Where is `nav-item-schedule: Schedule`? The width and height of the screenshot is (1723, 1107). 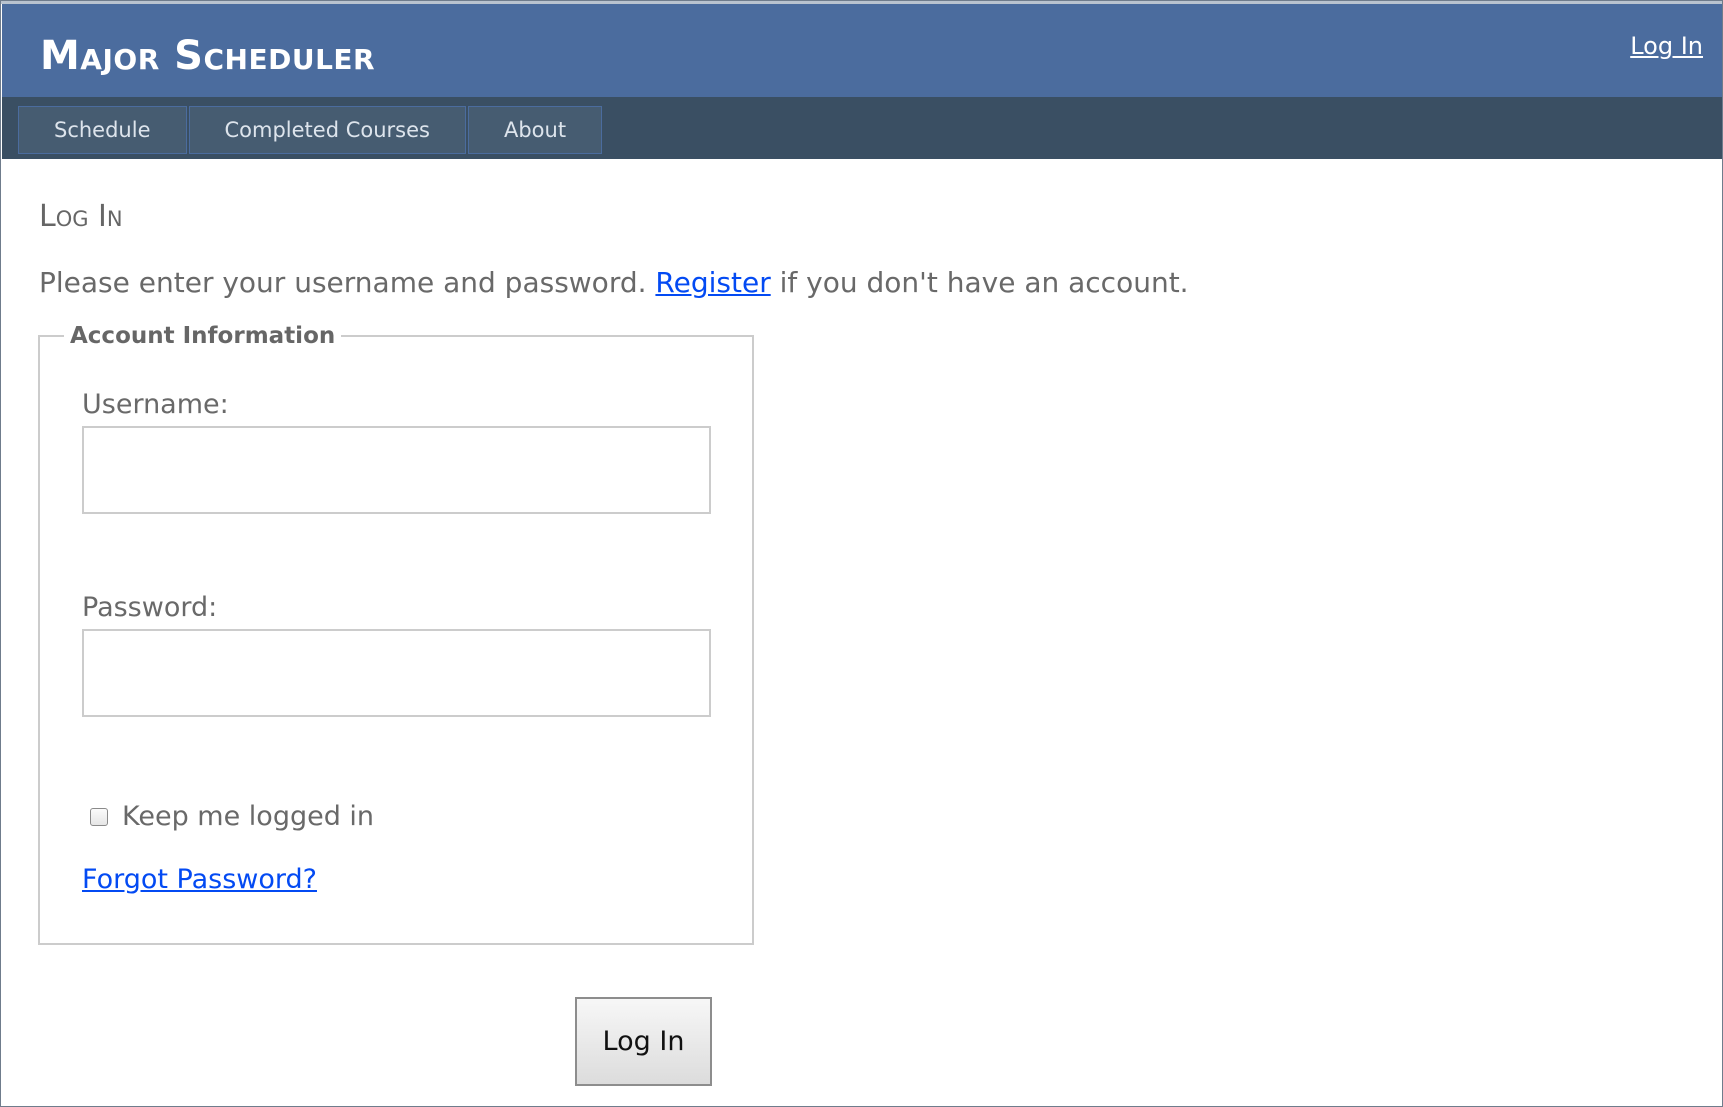 nav-item-schedule: Schedule is located at coordinates (102, 130).